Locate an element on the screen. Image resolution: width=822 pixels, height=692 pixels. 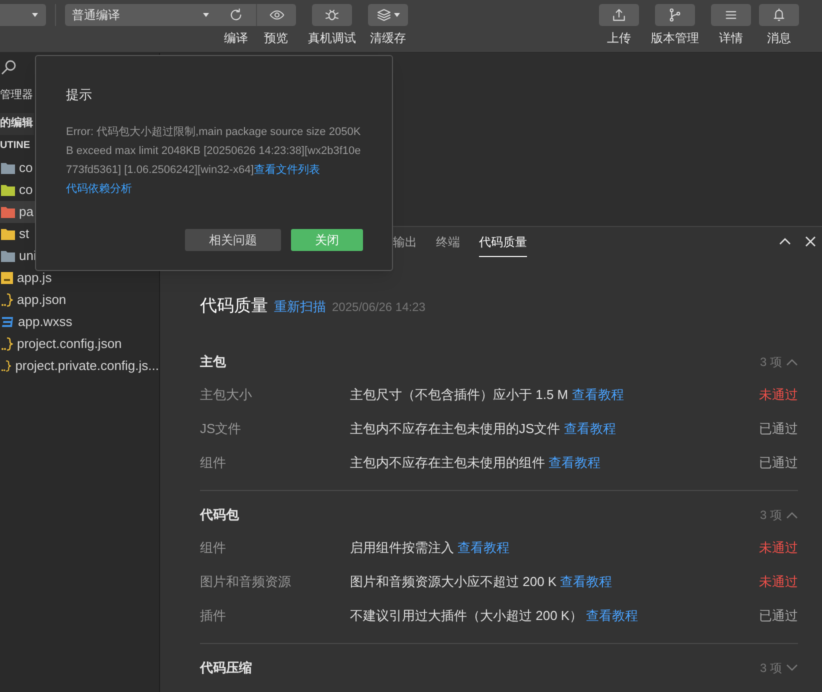
toolbar-label: 上传 is located at coordinates (619, 38).